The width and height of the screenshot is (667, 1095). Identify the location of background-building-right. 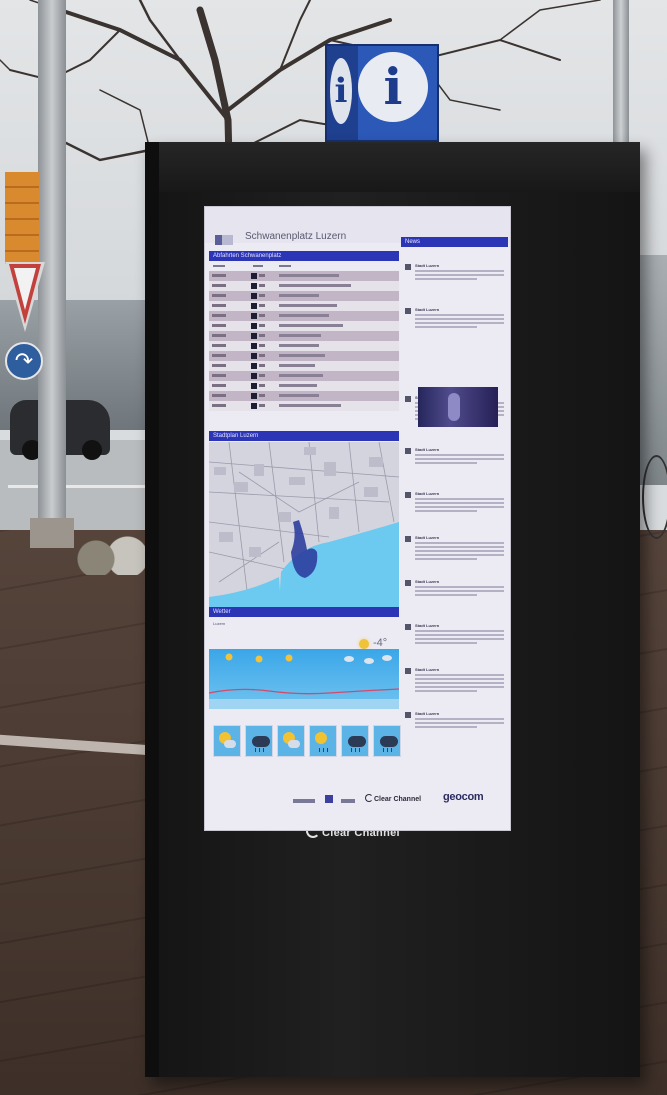
(653, 370).